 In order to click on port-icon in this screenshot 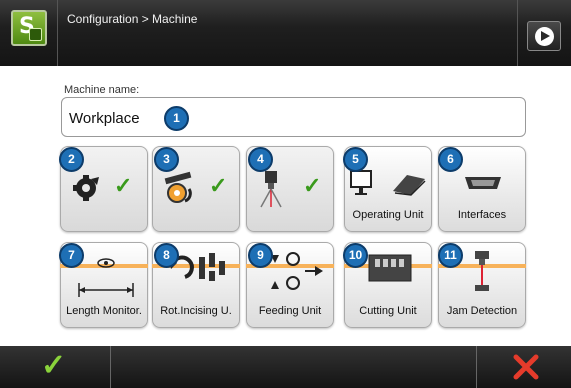, I will do `click(483, 183)`.